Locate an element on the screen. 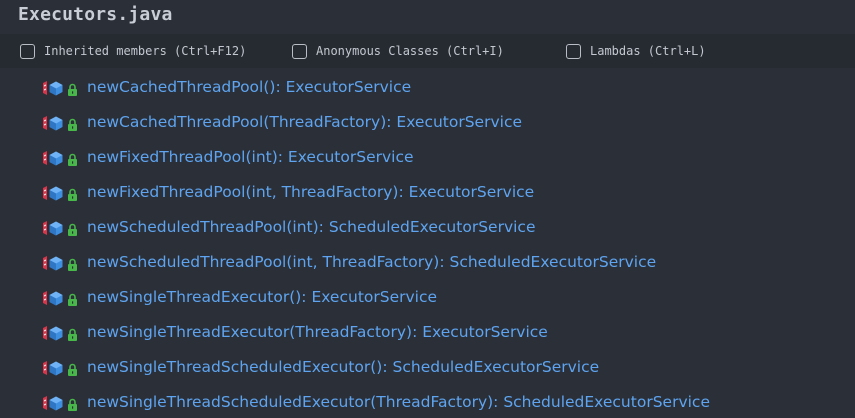 The image size is (855, 418). lambdas-checkbox is located at coordinates (573, 51).